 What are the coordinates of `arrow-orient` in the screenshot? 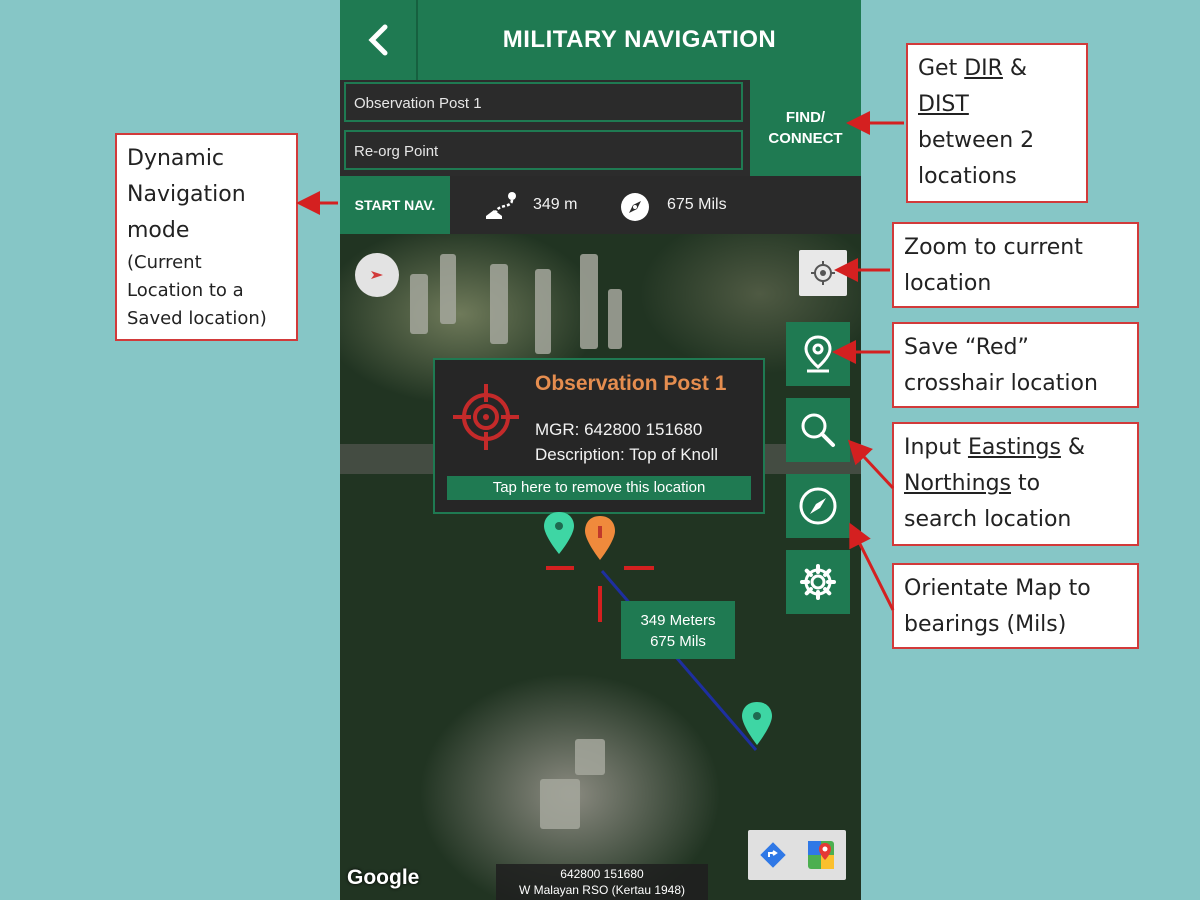 It's located at (872, 566).